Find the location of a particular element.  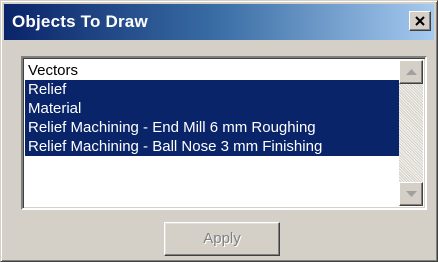

list-item-relief: Relief is located at coordinates (213, 89).